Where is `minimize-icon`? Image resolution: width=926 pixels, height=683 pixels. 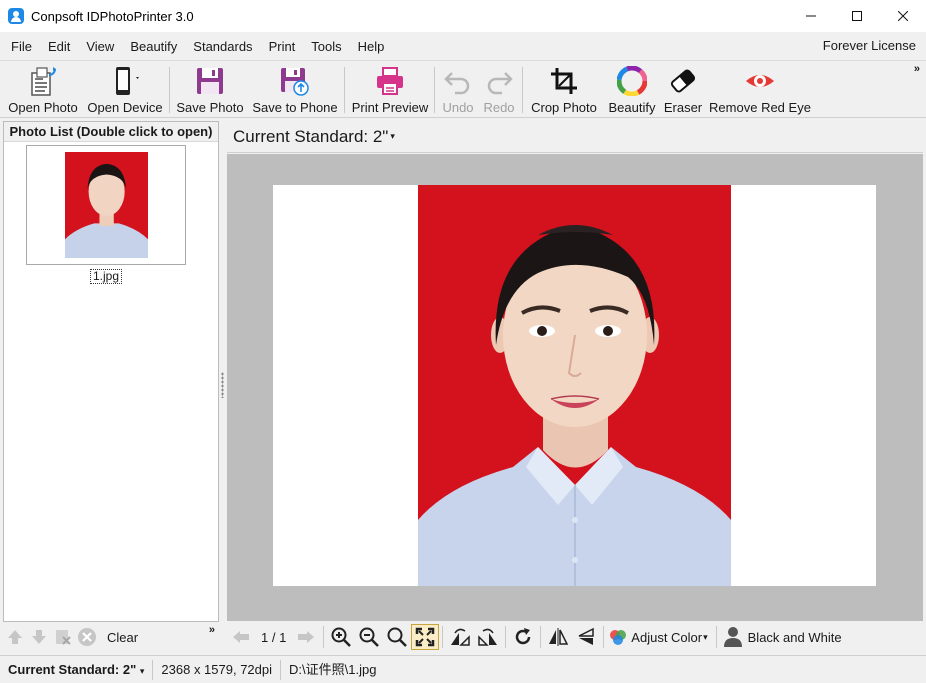 minimize-icon is located at coordinates (811, 16).